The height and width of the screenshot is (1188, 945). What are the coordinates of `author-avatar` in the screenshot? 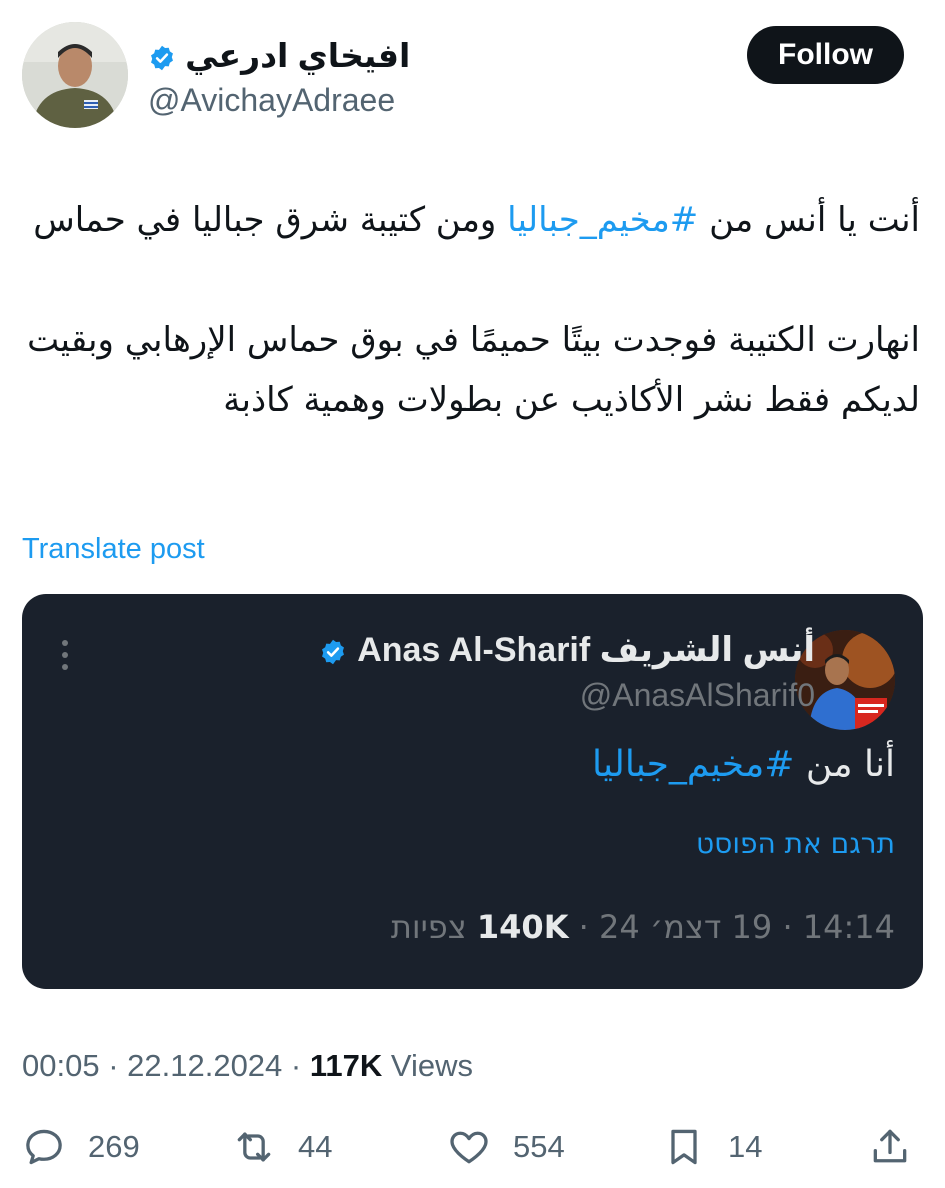 It's located at (75, 75).